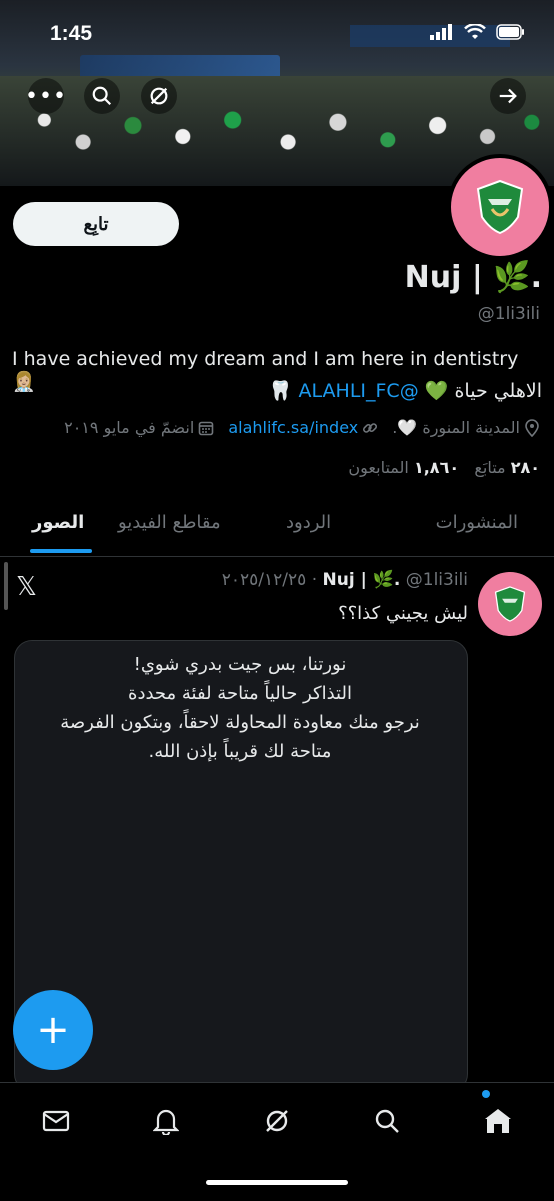 This screenshot has height=1201, width=554. What do you see at coordinates (508, 314) in the screenshot?
I see `handle: @1li3ili` at bounding box center [508, 314].